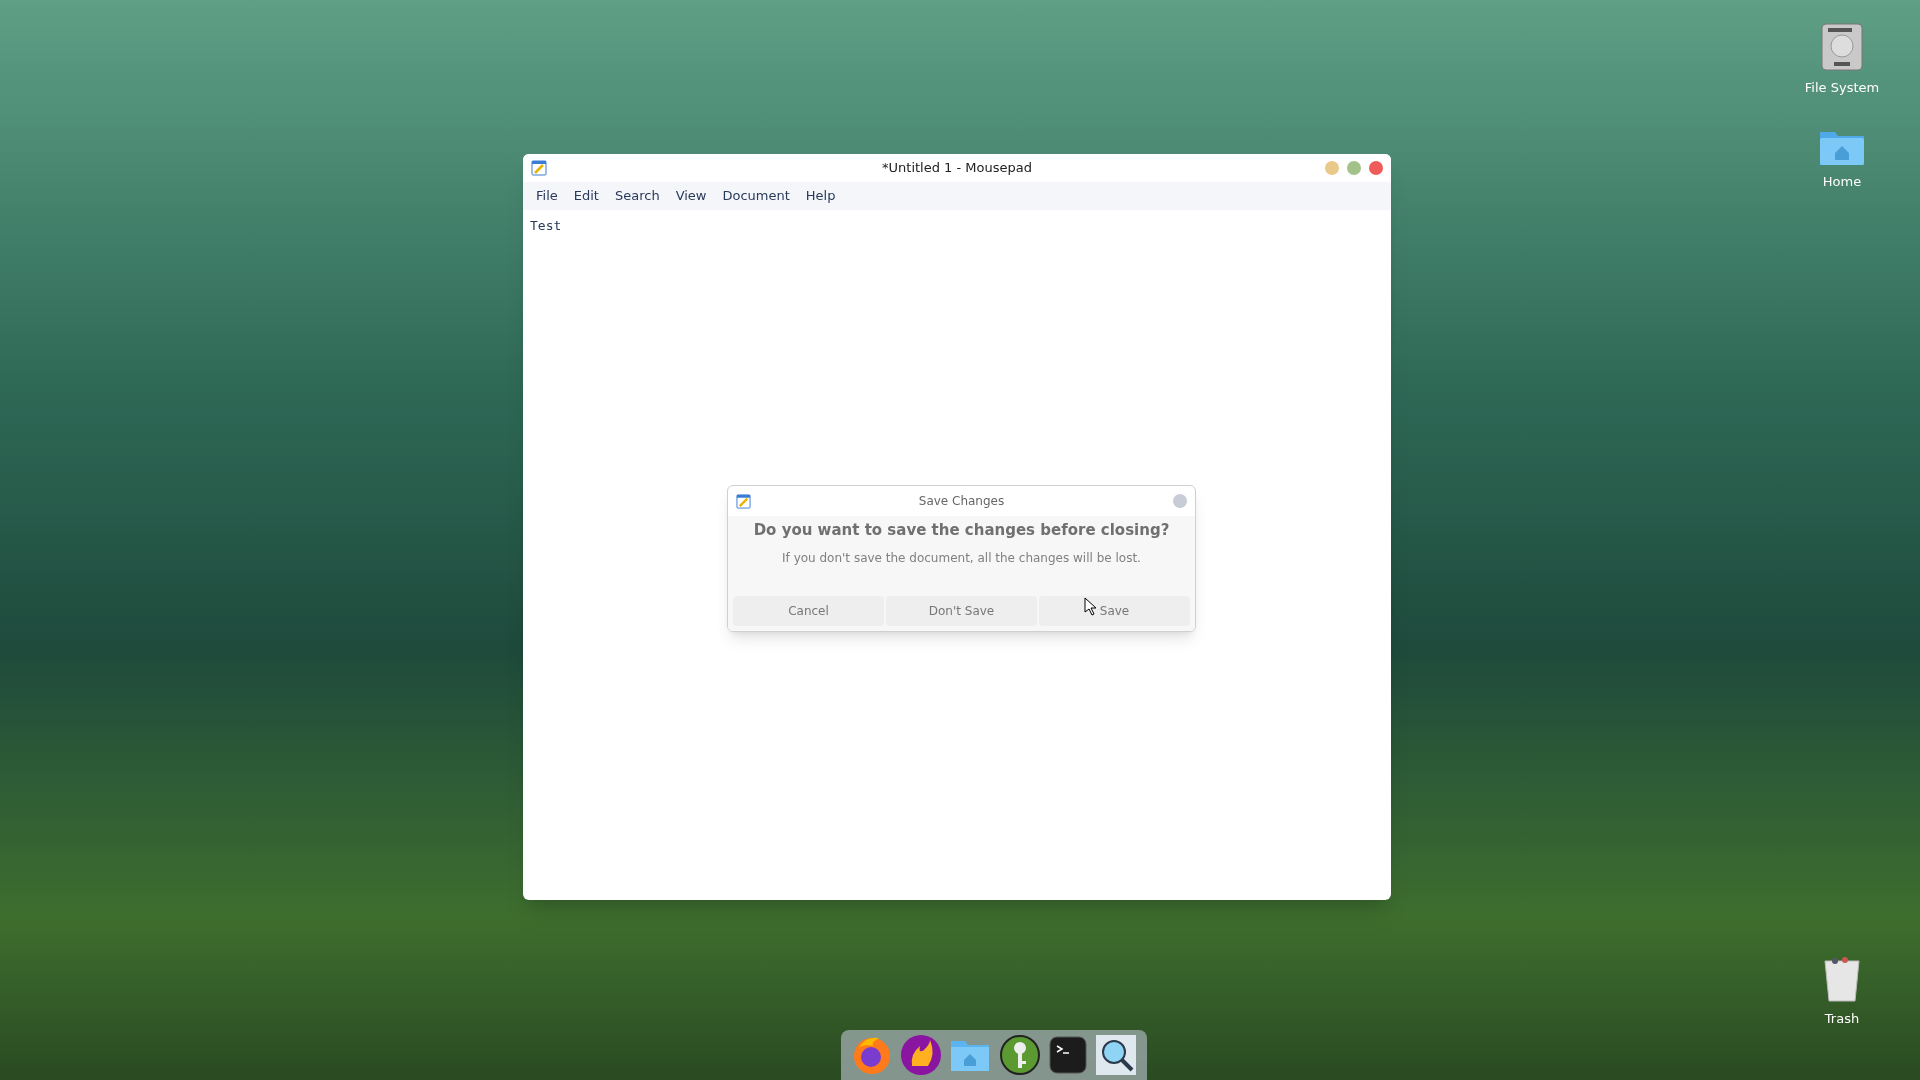 The image size is (1920, 1080). Describe the element at coordinates (808, 611) in the screenshot. I see `dialog-button: Cancel` at that location.